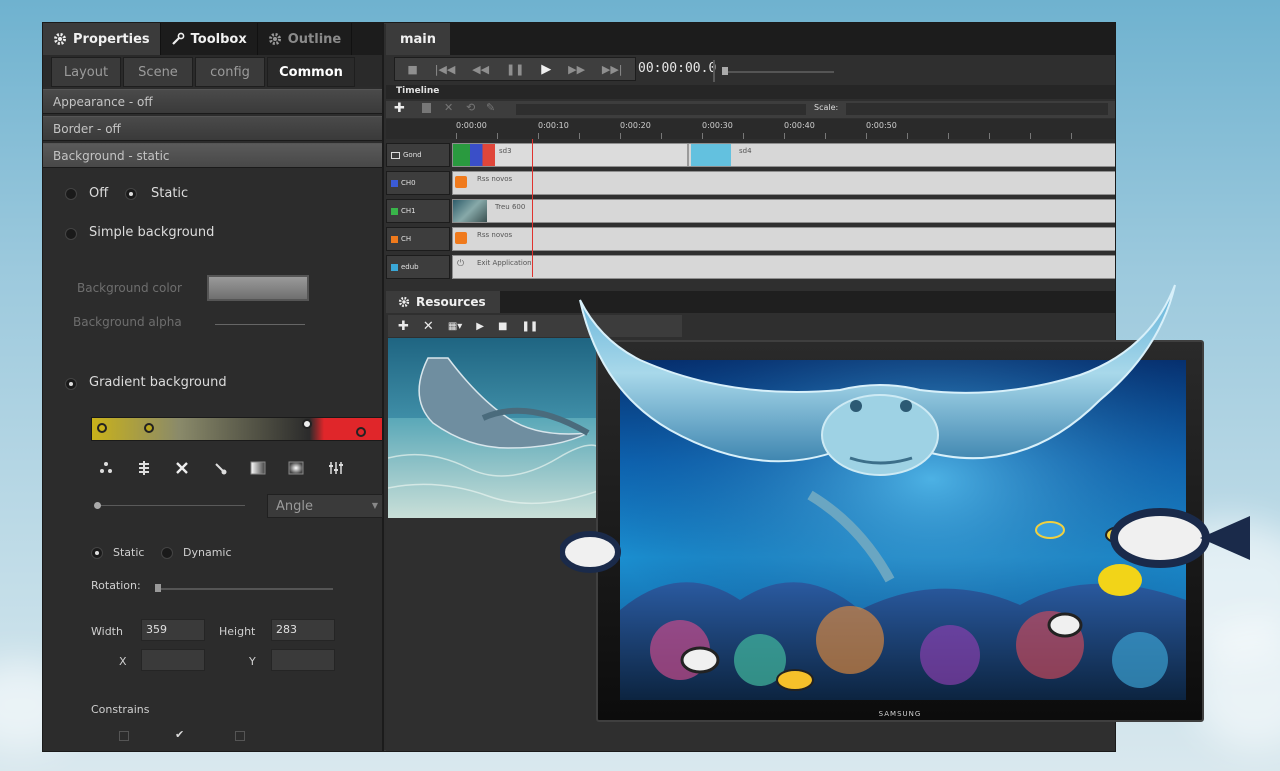 The width and height of the screenshot is (1280, 771). I want to click on clip: Exit Application, so click(573, 267).